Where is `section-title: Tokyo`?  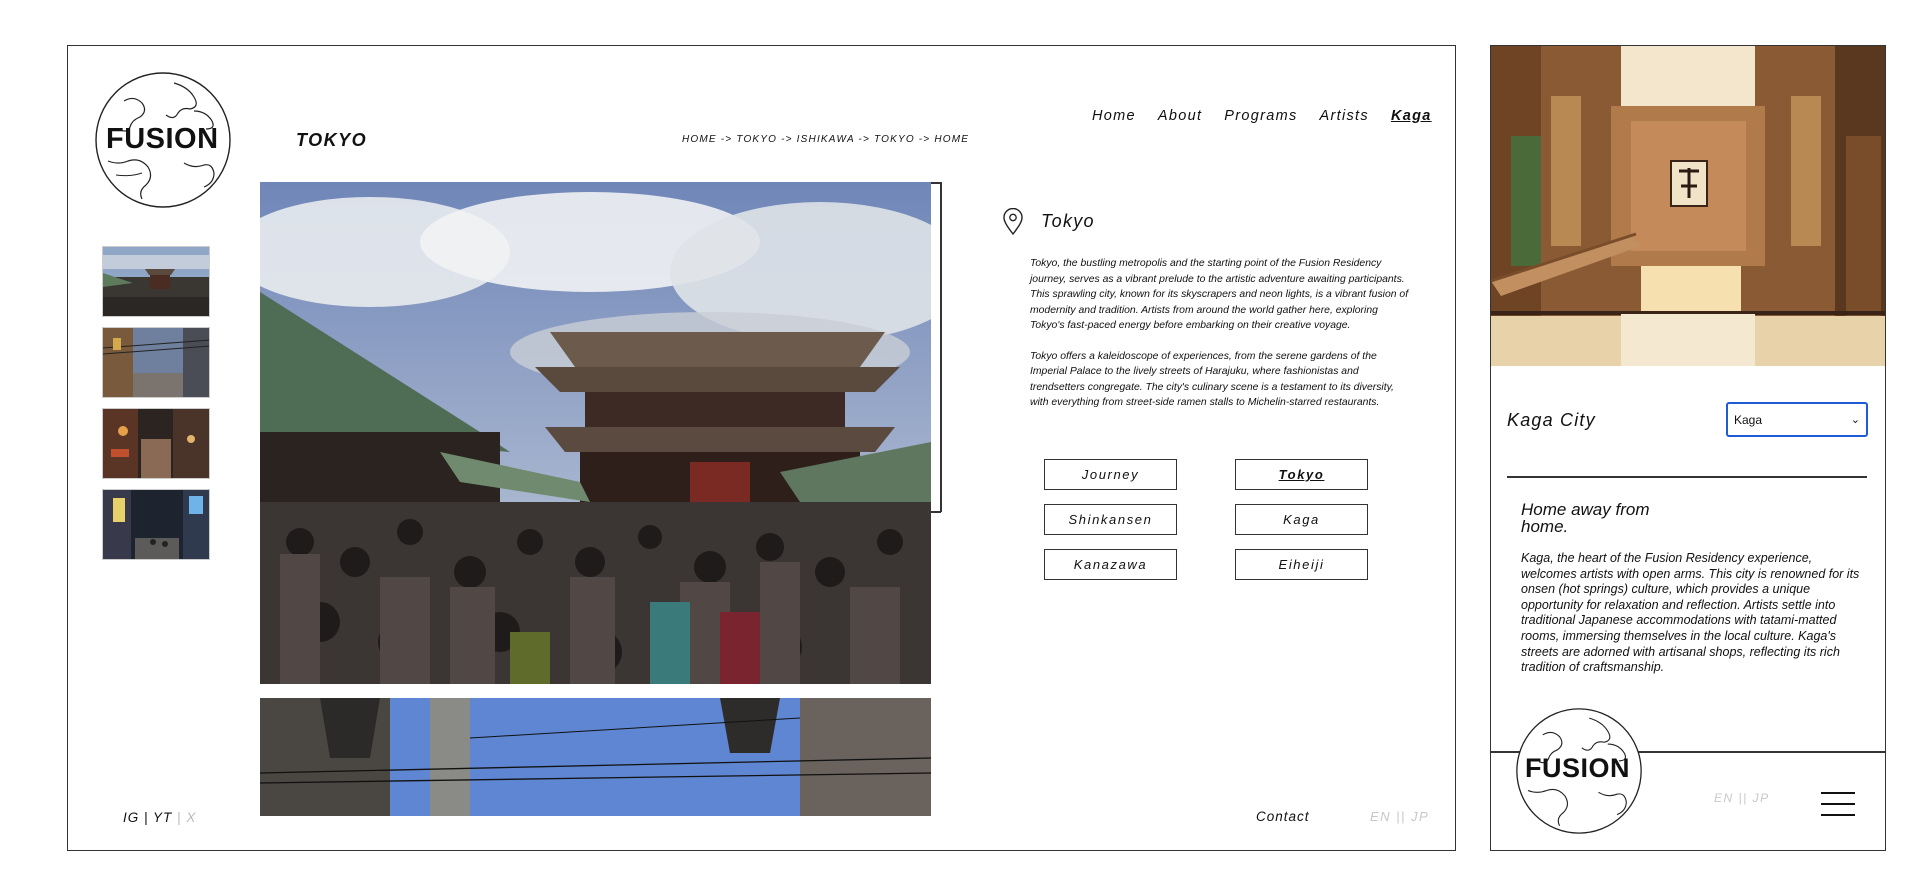 section-title: Tokyo is located at coordinates (1068, 221).